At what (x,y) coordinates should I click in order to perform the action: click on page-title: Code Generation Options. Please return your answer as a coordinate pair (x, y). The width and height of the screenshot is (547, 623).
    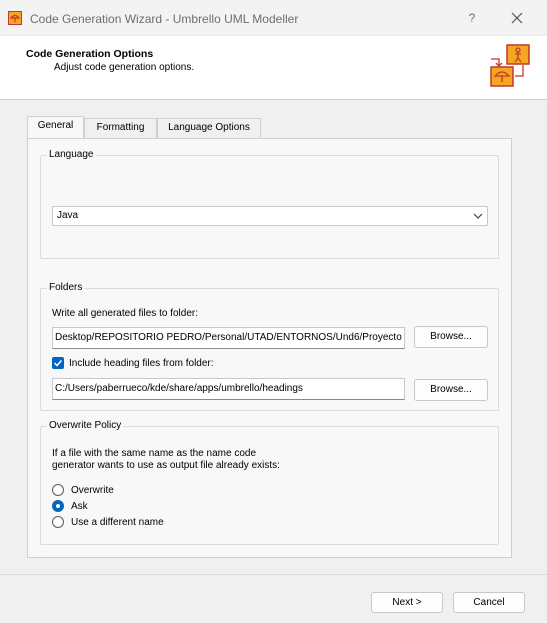
    Looking at the image, I should click on (90, 54).